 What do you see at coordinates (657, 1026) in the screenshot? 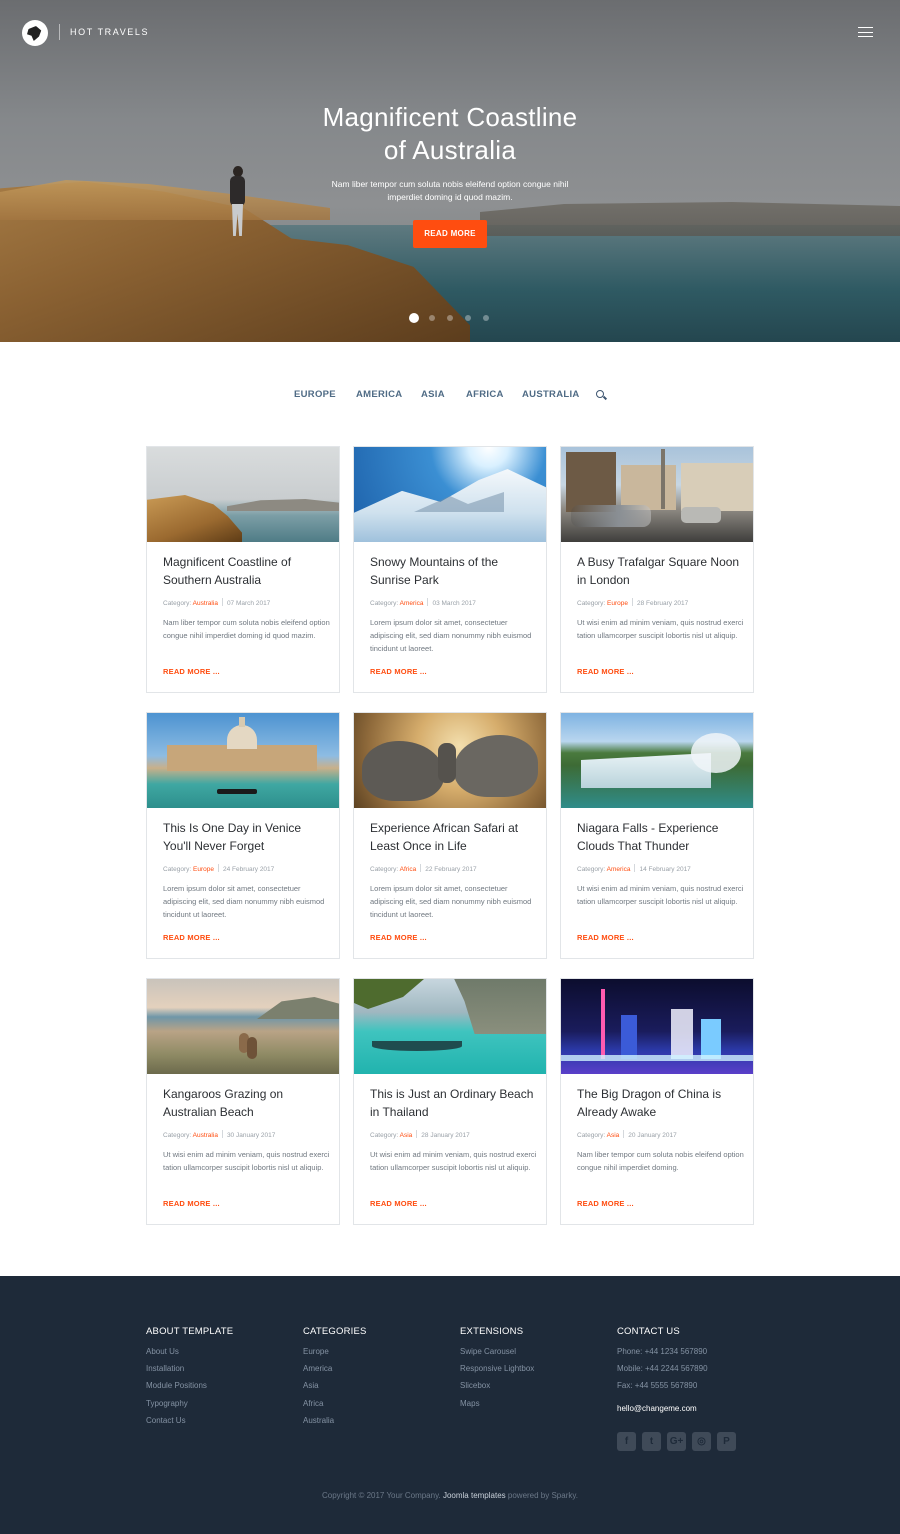
I see `article-image-shanghai-night` at bounding box center [657, 1026].